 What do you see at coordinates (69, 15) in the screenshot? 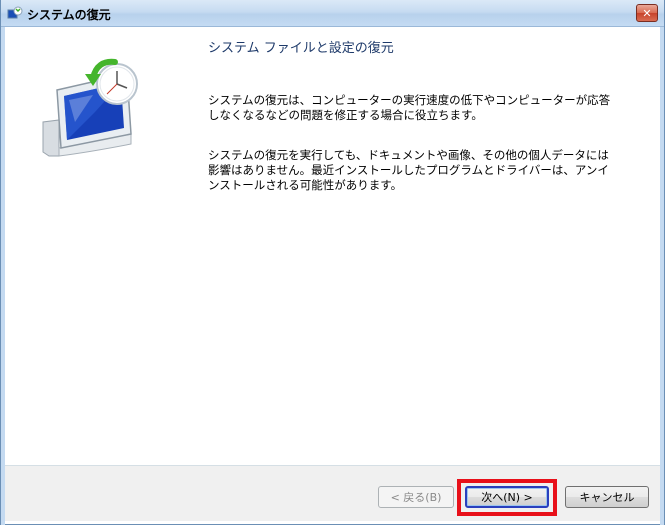
I see `window-title: システムの復元` at bounding box center [69, 15].